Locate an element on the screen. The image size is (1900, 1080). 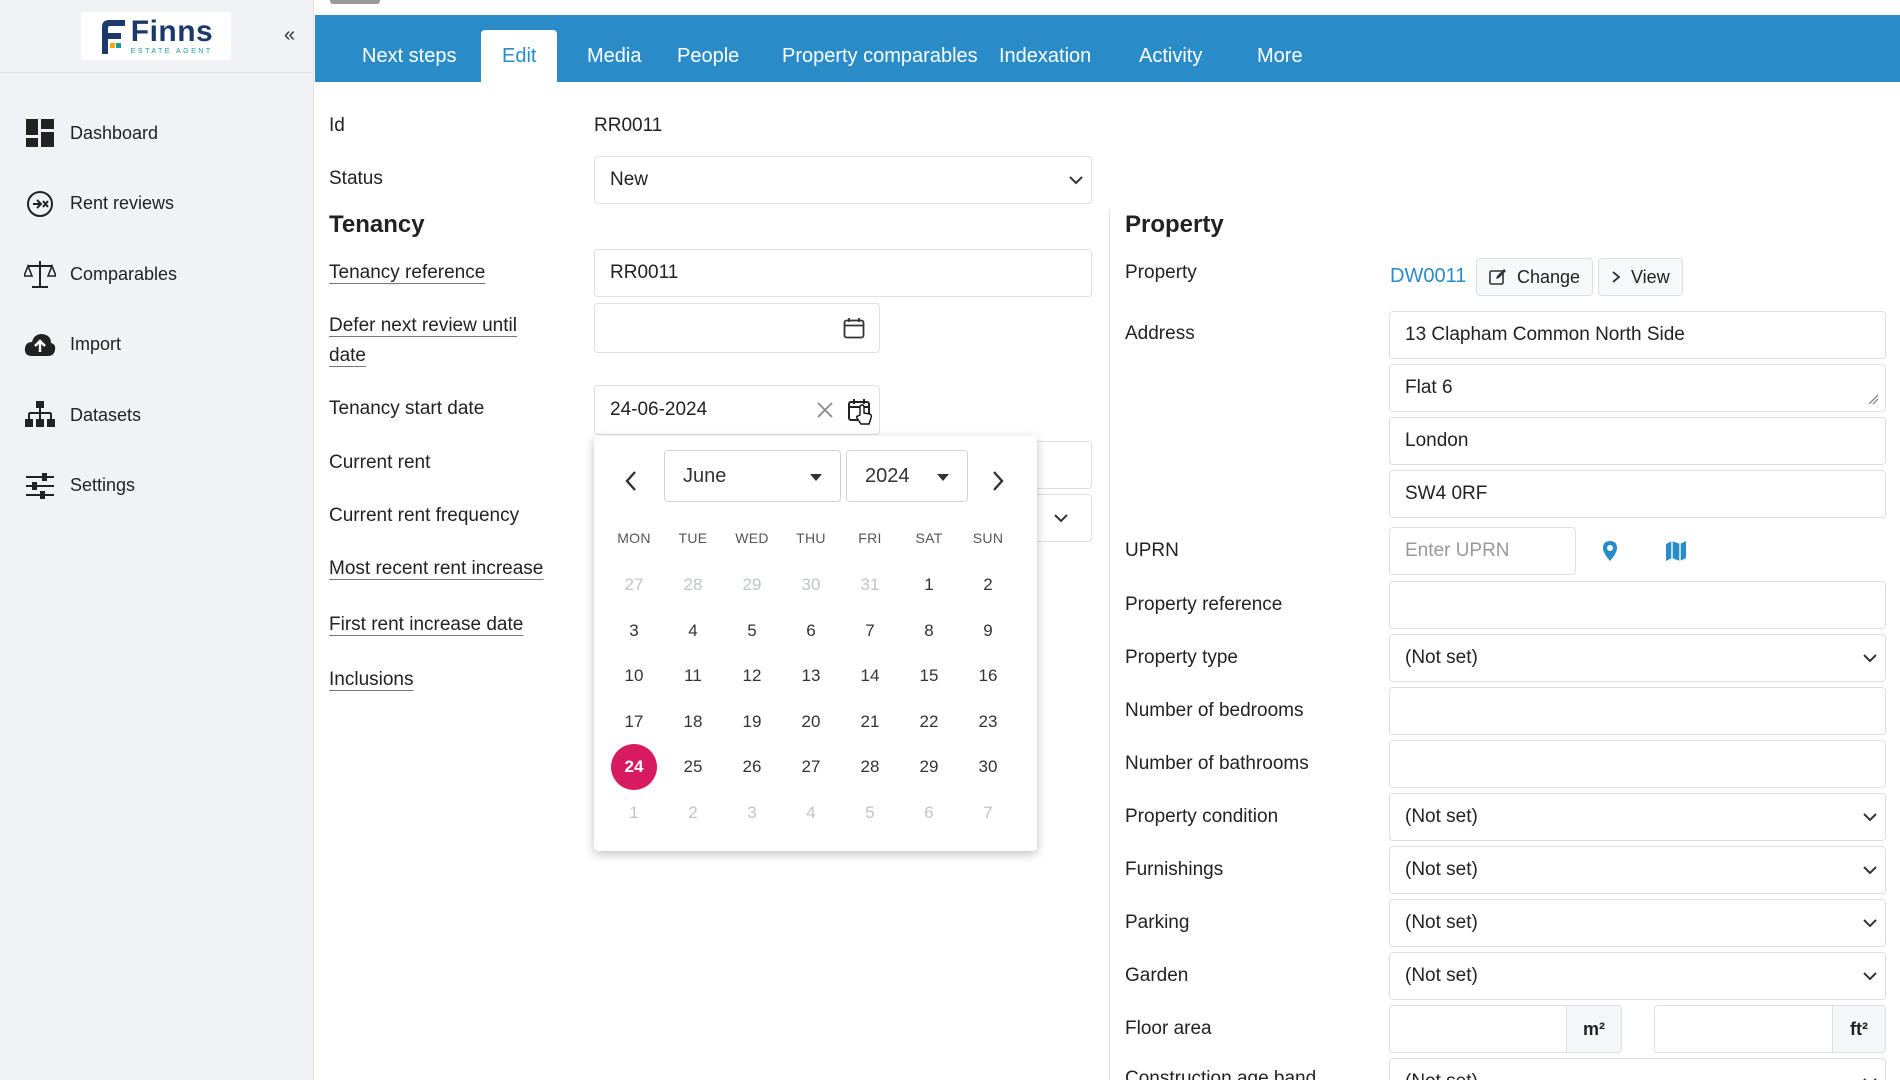
calendar-day: 29 is located at coordinates (929, 767).